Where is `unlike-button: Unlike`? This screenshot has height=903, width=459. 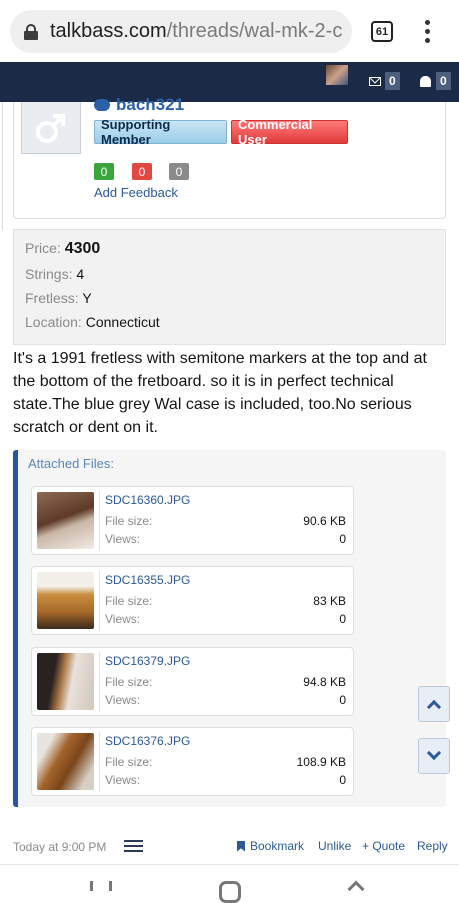 unlike-button: Unlike is located at coordinates (334, 846).